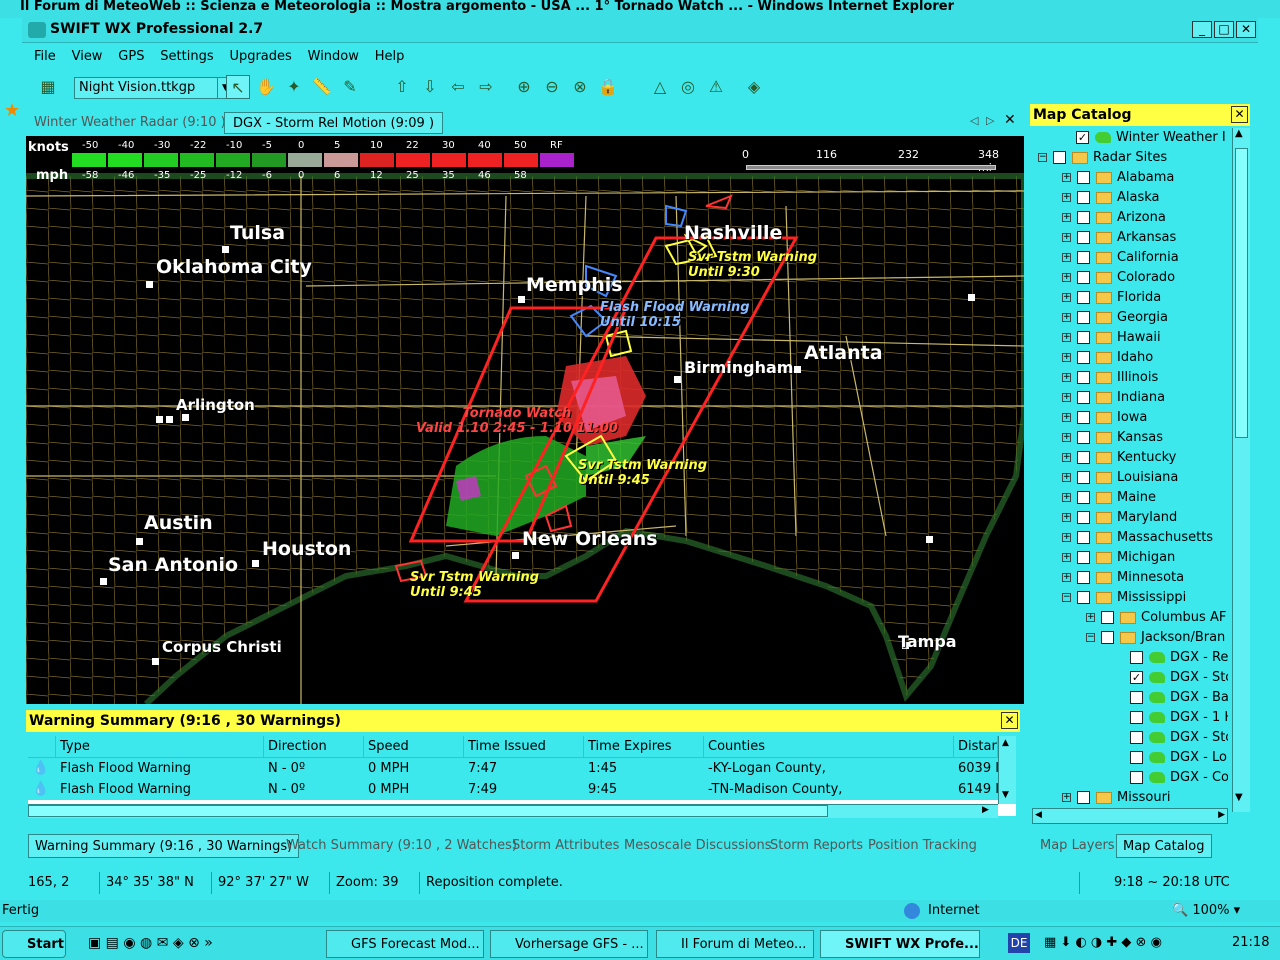 Image resolution: width=1280 pixels, height=960 pixels. Describe the element at coordinates (1118, 558) in the screenshot. I see `tree-item-state-michigan: + Michigan` at that location.